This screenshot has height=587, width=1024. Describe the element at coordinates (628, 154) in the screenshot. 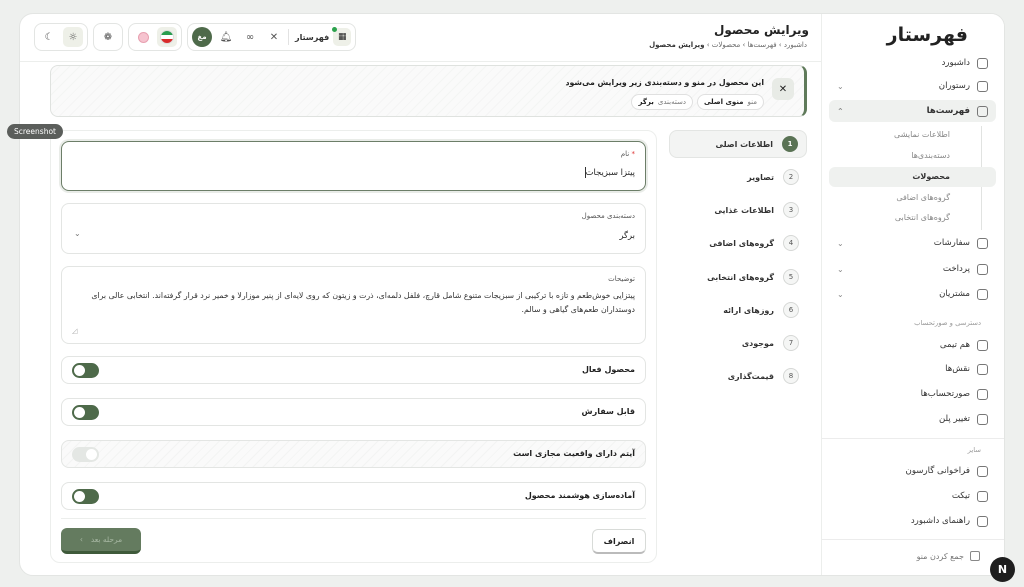

I see `name-label: * نام` at that location.